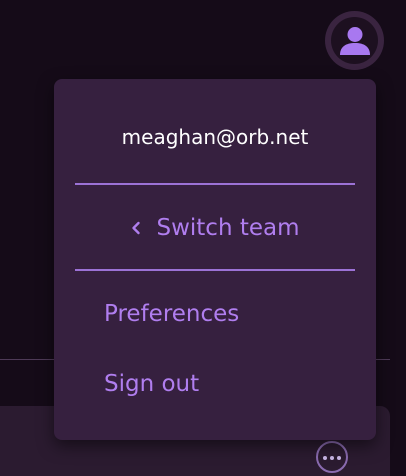 The height and width of the screenshot is (476, 406). I want to click on menu-item-sign-out: Sign out, so click(151, 384).